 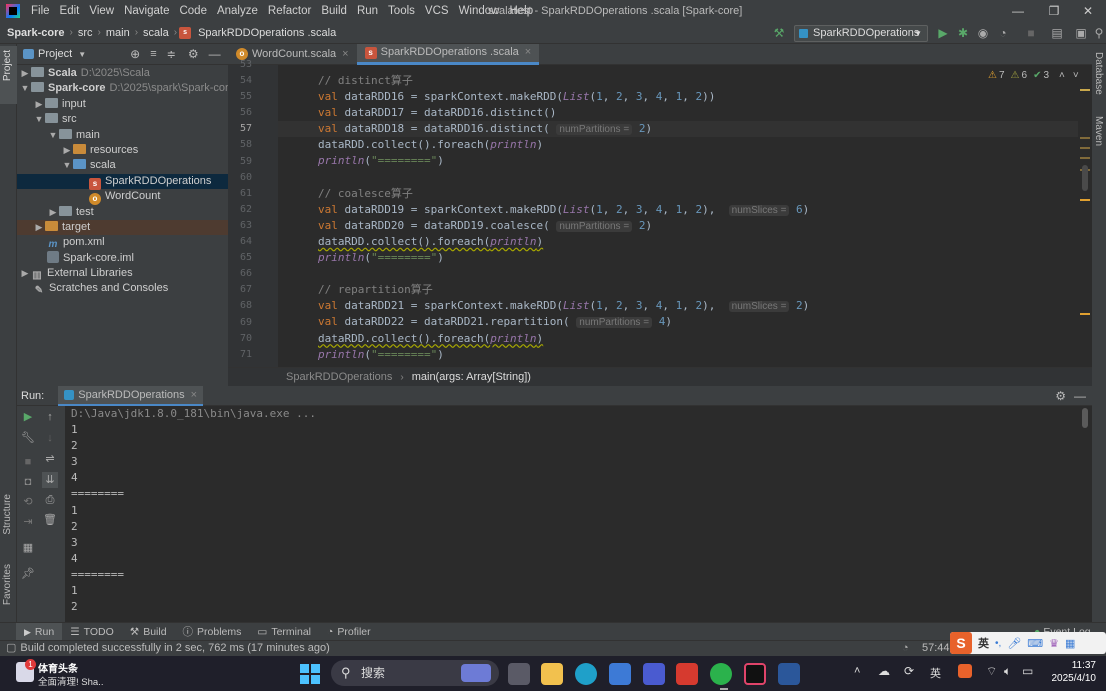 What do you see at coordinates (126, 88) in the screenshot?
I see `tree-item-spark-core-project: ▼ Spark-core D:\2025\spark\Spark-core` at bounding box center [126, 88].